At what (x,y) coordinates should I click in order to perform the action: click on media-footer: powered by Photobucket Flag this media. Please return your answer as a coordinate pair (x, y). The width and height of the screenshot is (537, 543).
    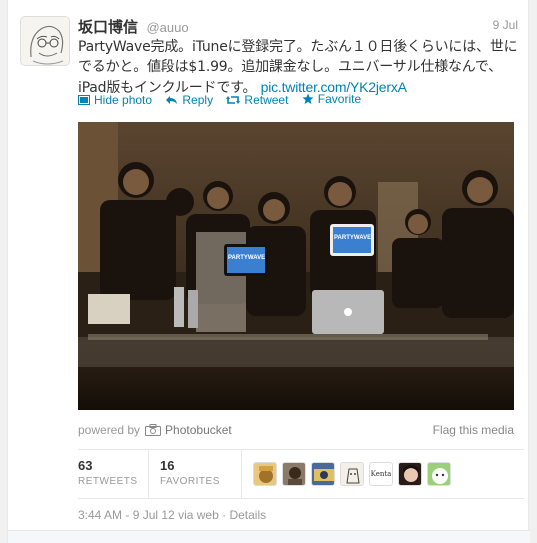
    Looking at the image, I should click on (296, 431).